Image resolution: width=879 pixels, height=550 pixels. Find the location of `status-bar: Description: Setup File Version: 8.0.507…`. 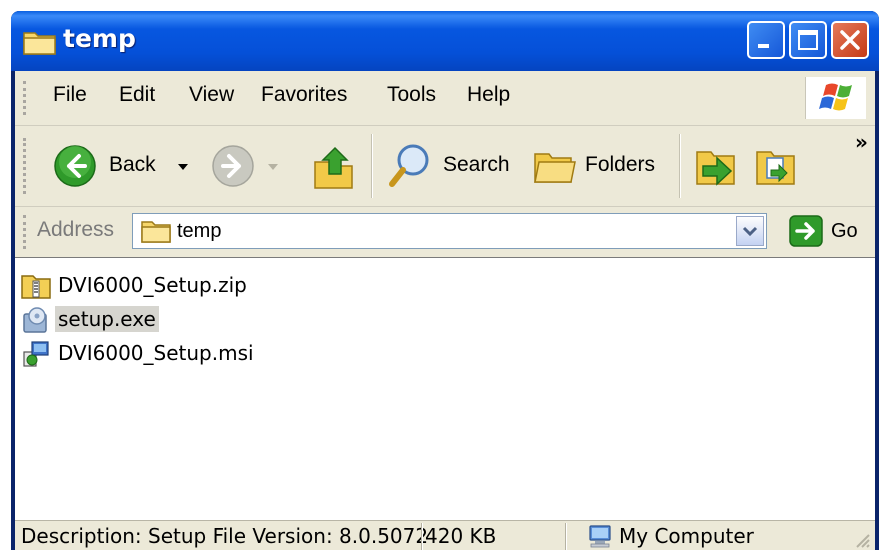

status-bar: Description: Setup File Version: 8.0.507… is located at coordinates (445, 535).